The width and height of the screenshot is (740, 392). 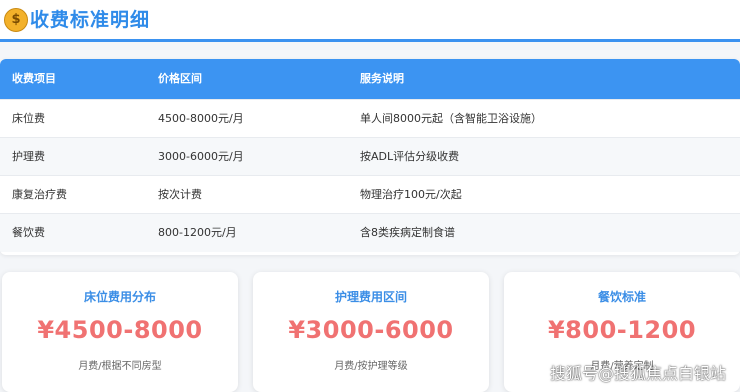 I want to click on card-note: 月费/根据不同房型, so click(x=120, y=366).